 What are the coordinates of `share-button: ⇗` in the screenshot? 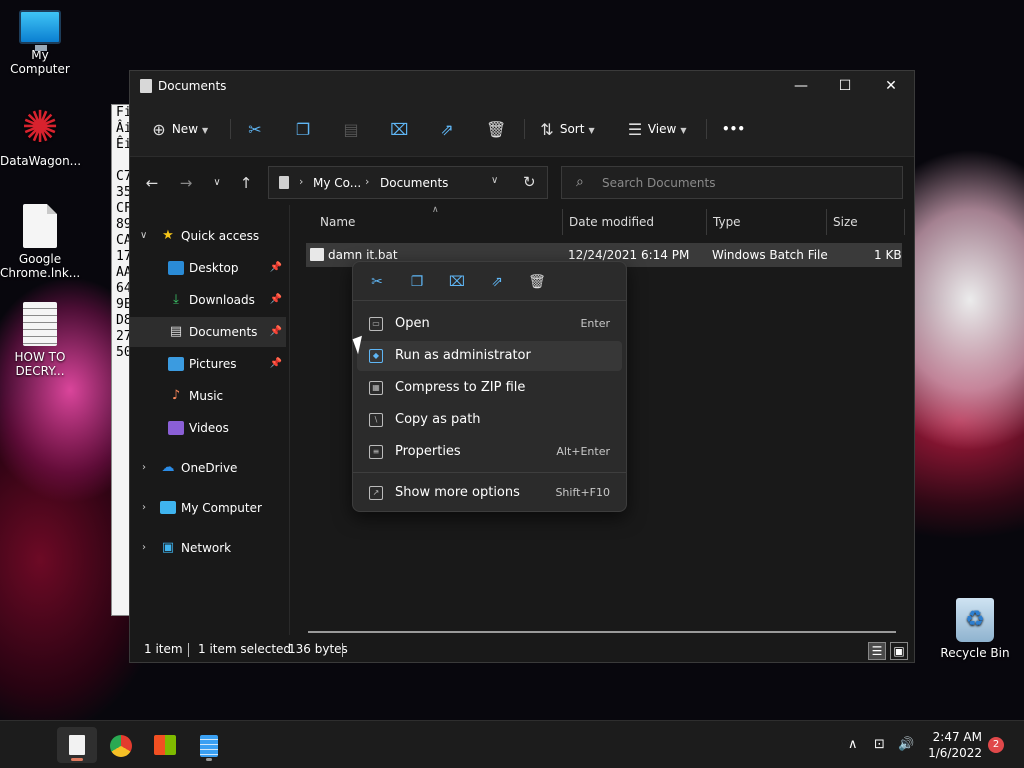 It's located at (447, 129).